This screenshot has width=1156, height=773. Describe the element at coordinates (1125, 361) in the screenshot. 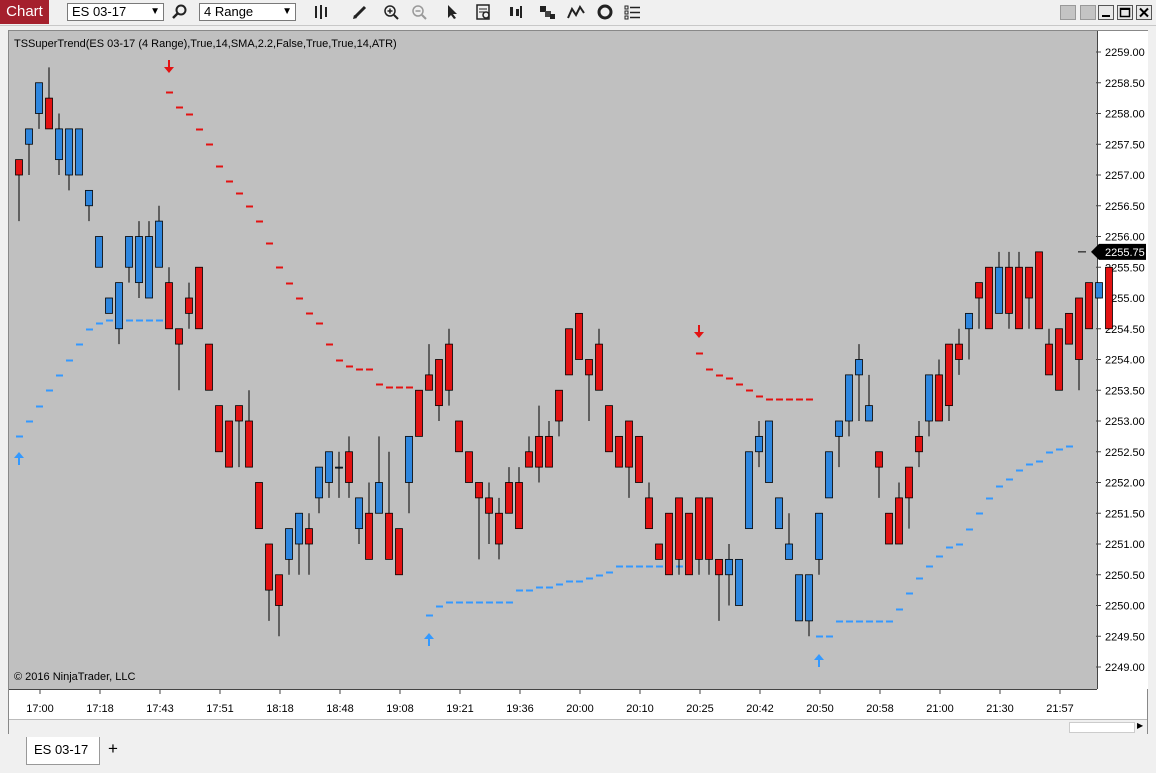

I see `price-tick-label: 2254.00` at that location.